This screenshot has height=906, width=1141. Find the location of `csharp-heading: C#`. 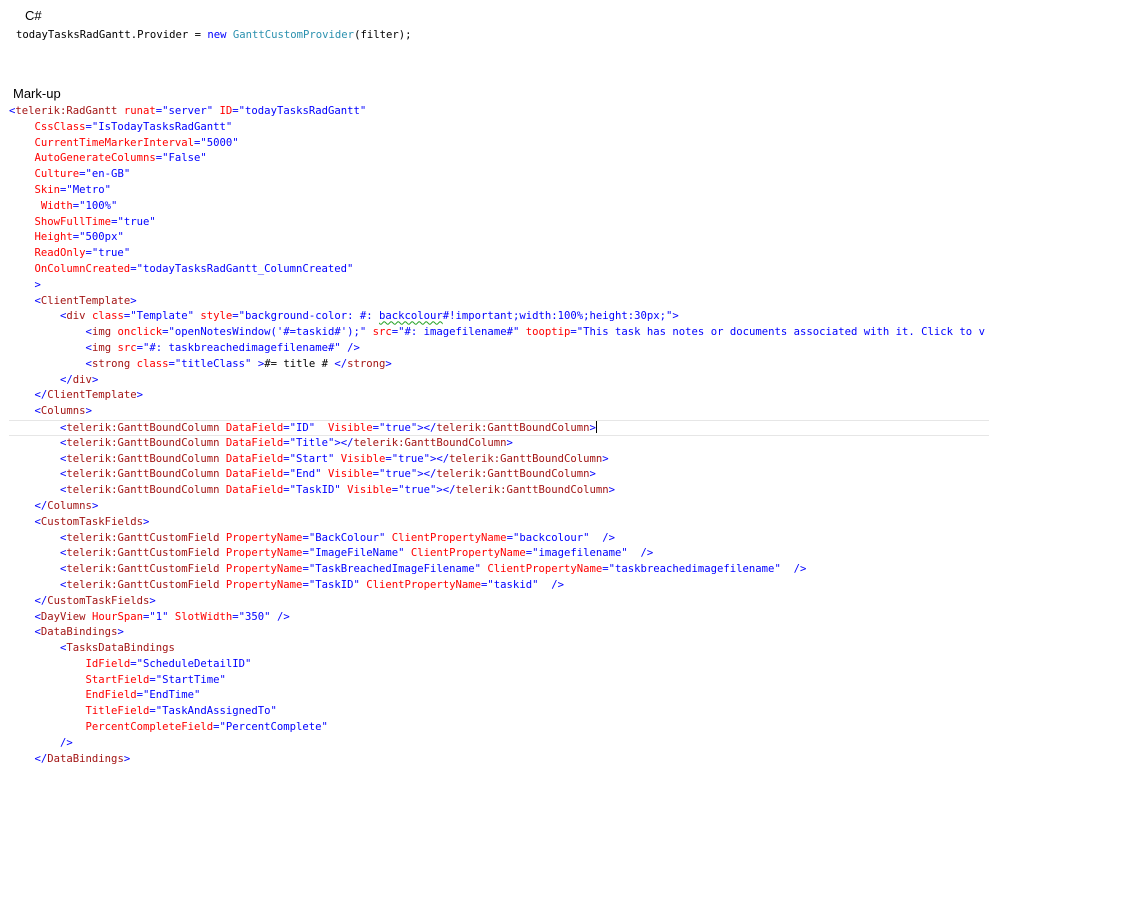

csharp-heading: C# is located at coordinates (33, 15).